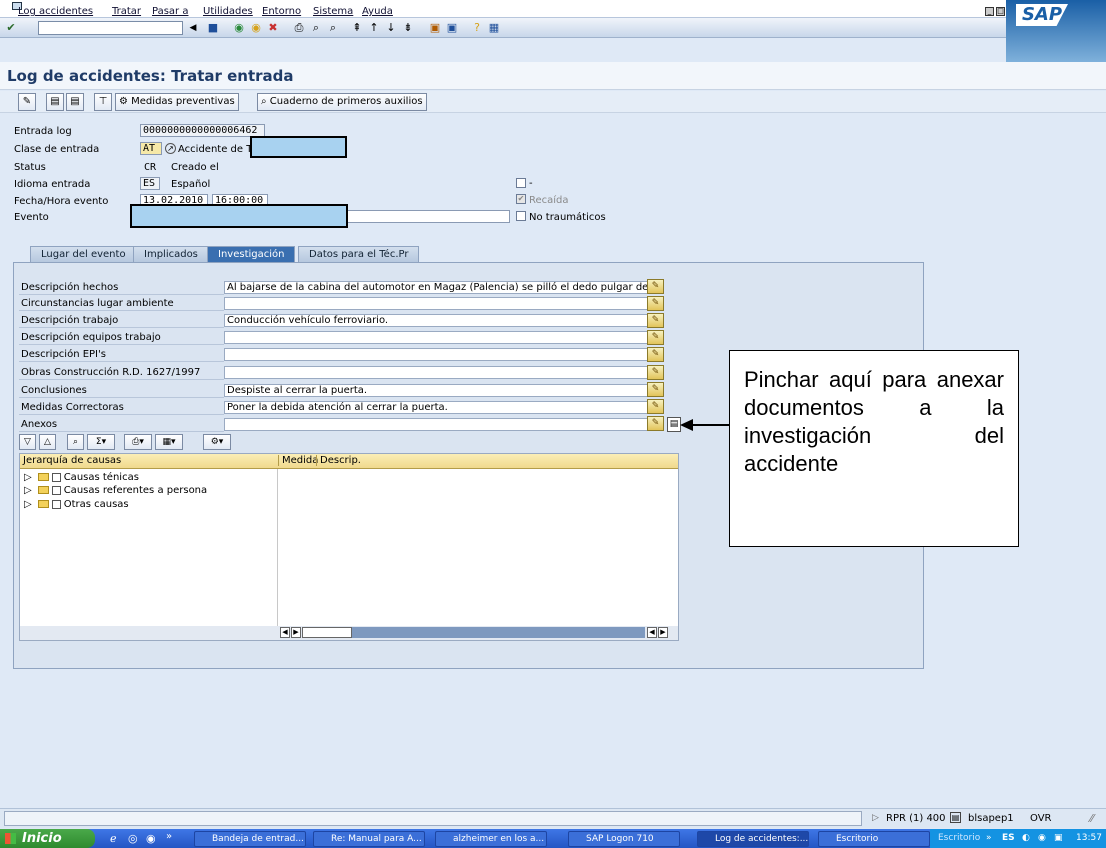  Describe the element at coordinates (989, 838) in the screenshot. I see `tray-expand-icon: »` at that location.